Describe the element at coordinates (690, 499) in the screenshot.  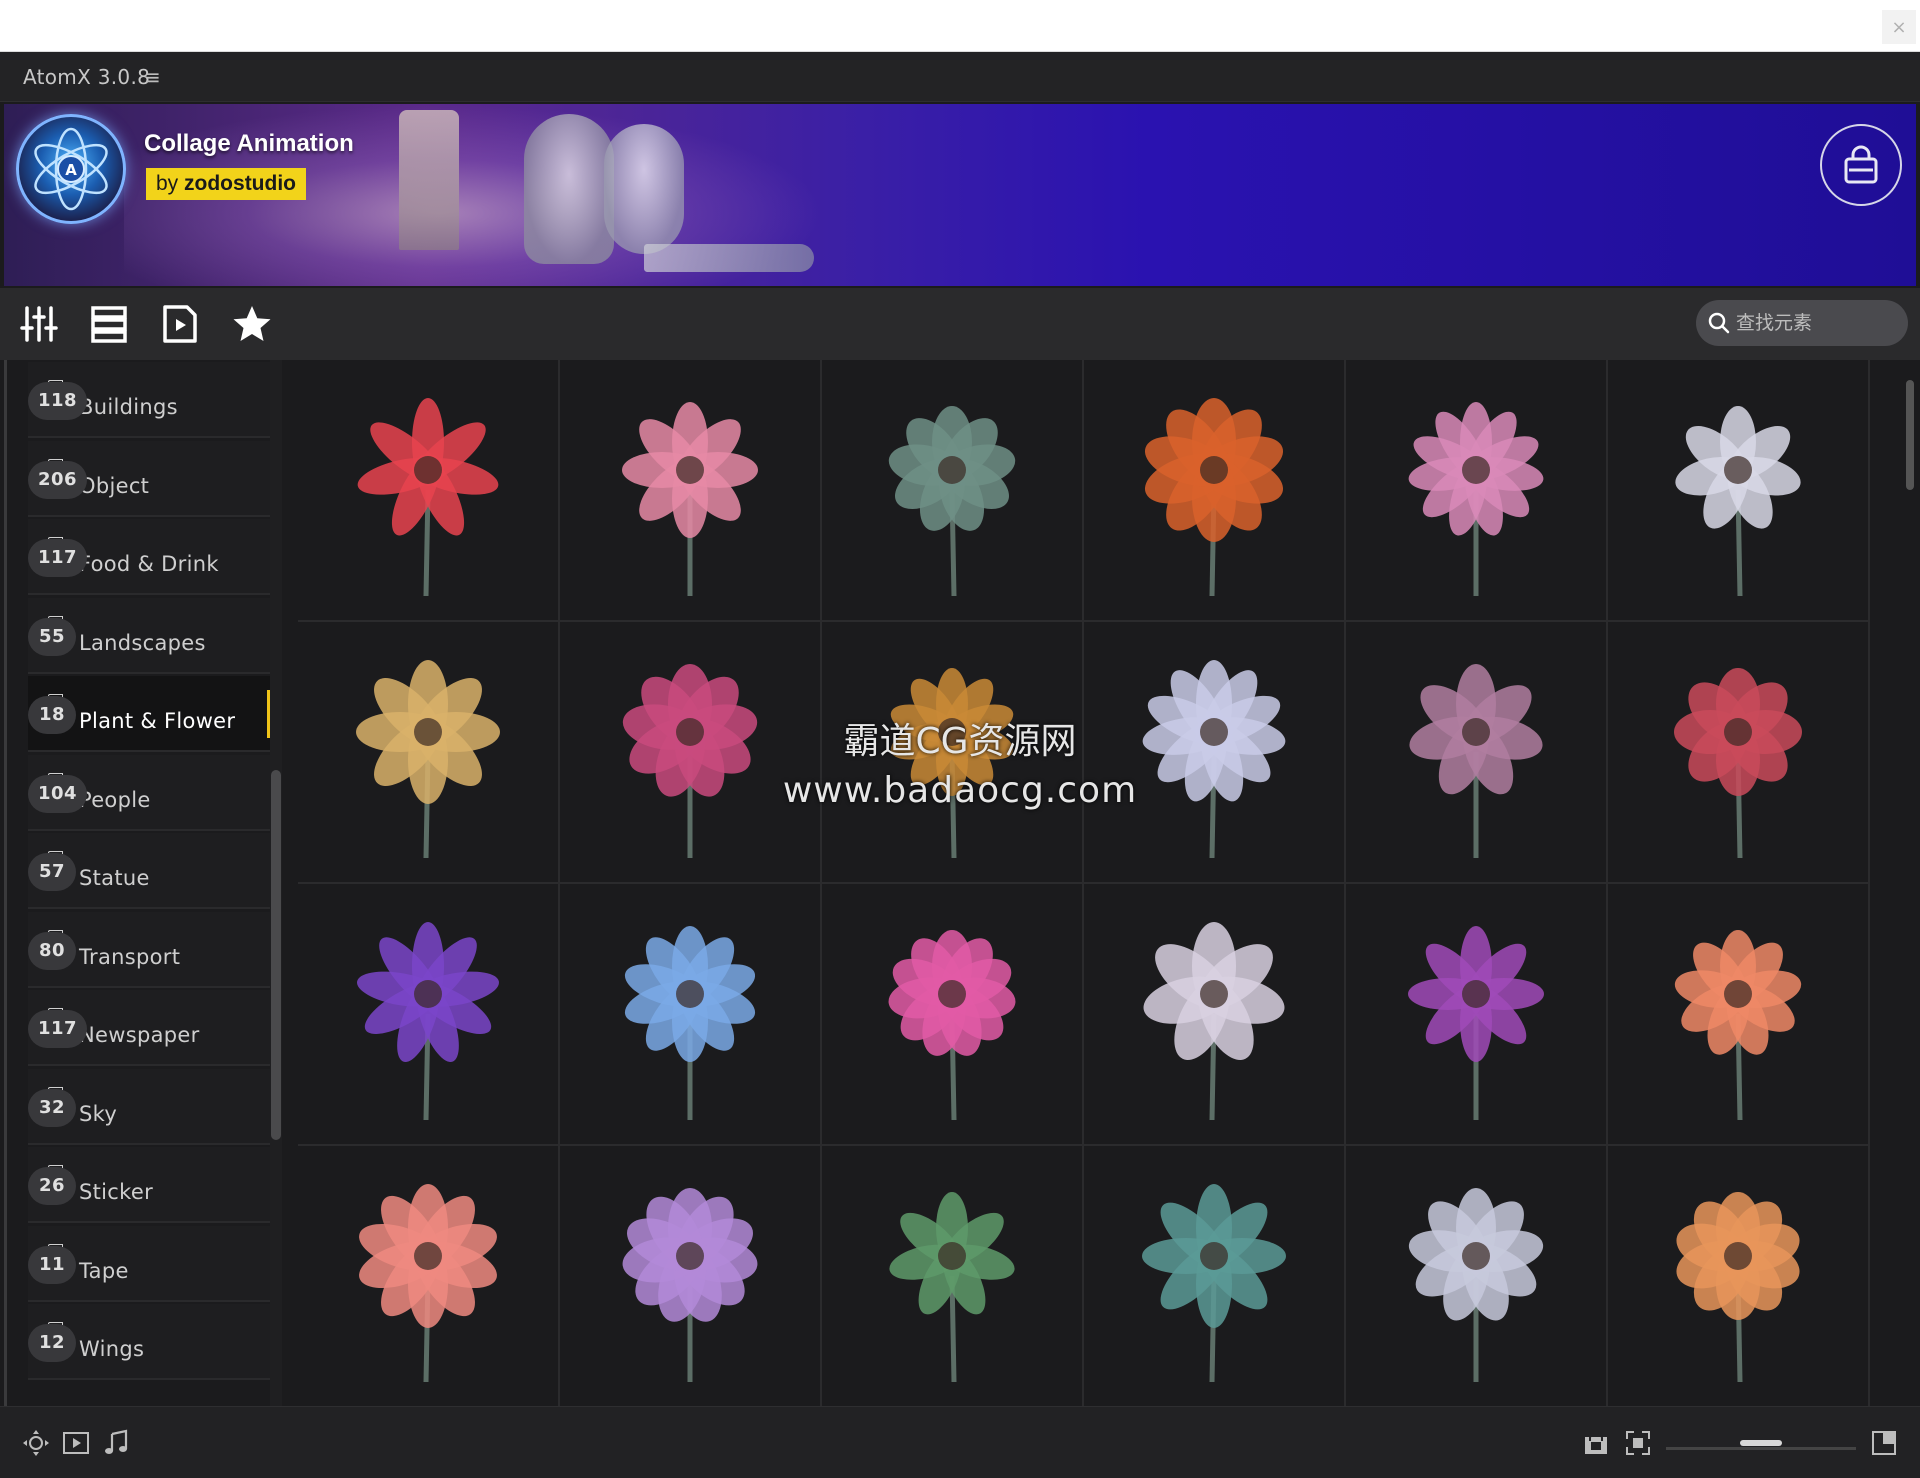
I see `pink-bouquet-image` at that location.